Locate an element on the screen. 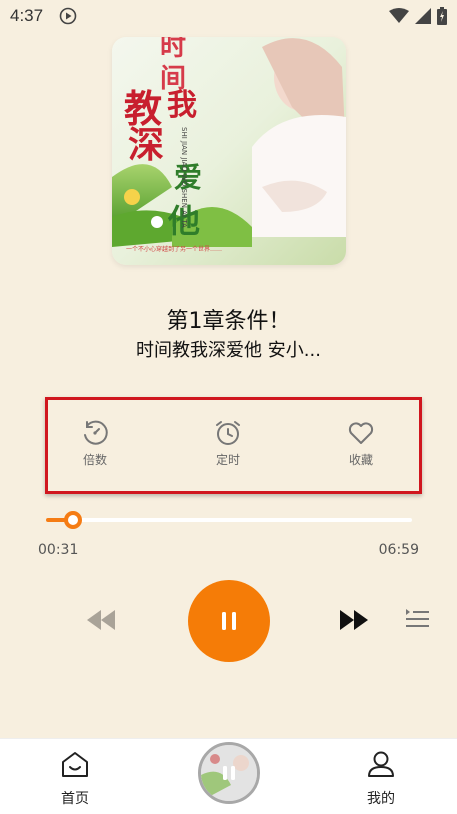  timer-button: 定时 is located at coordinates (228, 443).